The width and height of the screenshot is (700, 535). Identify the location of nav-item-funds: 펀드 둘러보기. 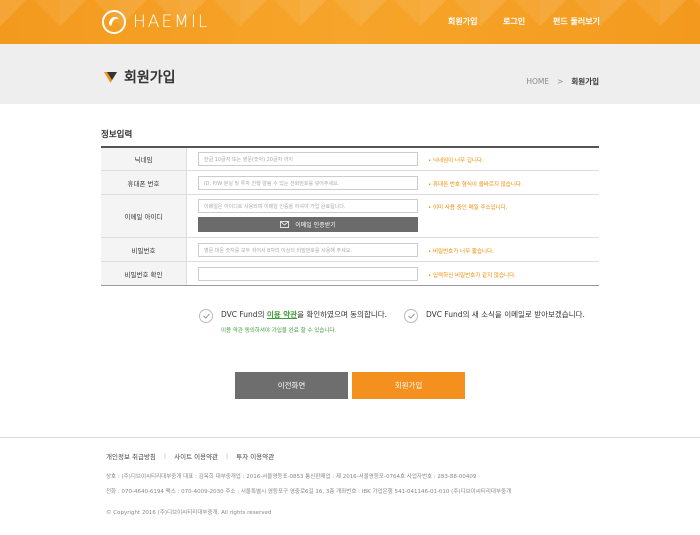
(576, 21).